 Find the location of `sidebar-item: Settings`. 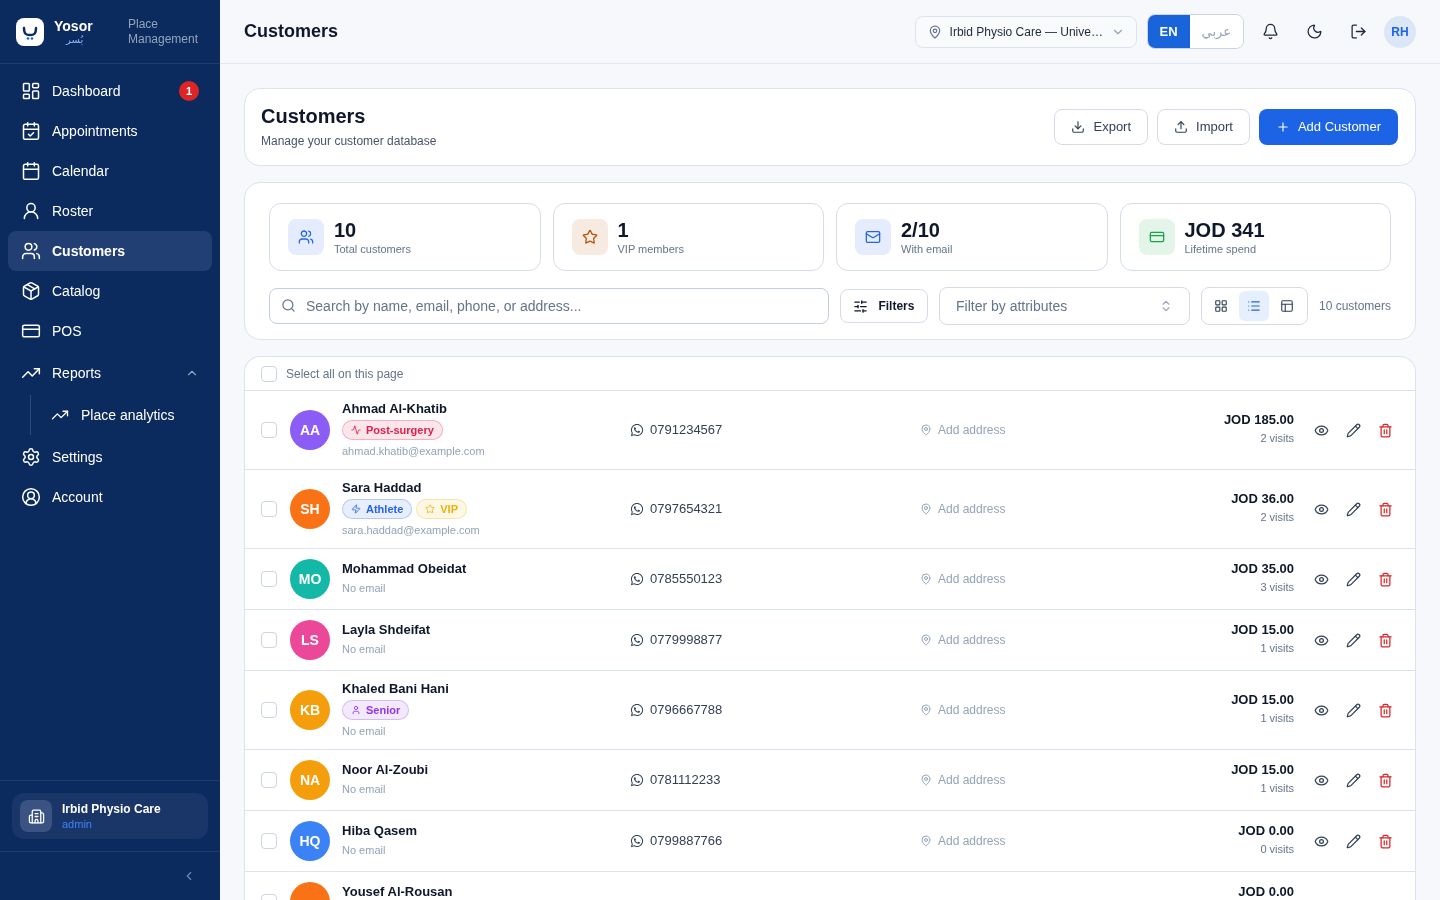

sidebar-item: Settings is located at coordinates (110, 457).